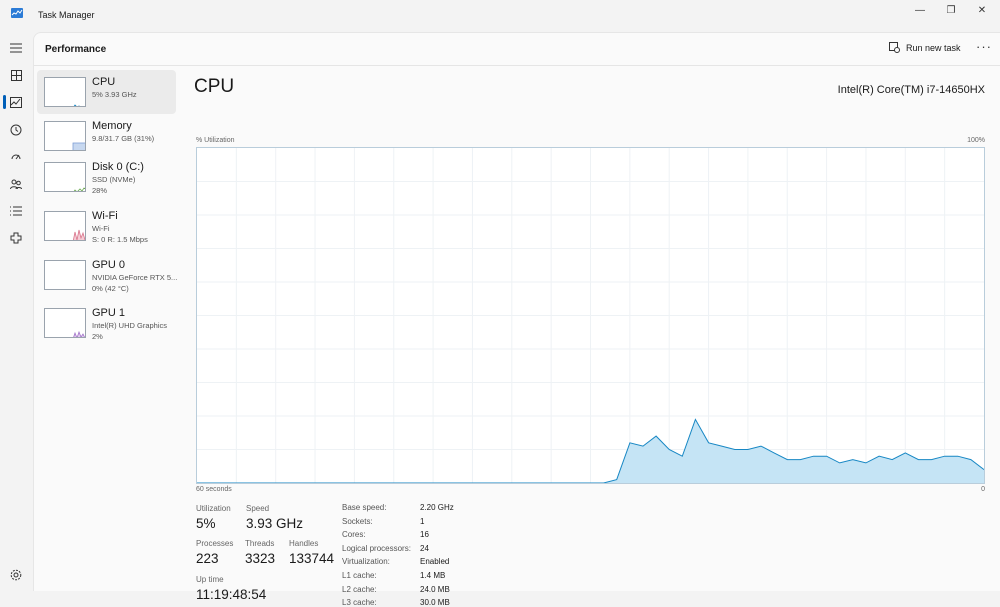 The height and width of the screenshot is (607, 1000). What do you see at coordinates (65, 92) in the screenshot?
I see `cpu-thumbnail` at bounding box center [65, 92].